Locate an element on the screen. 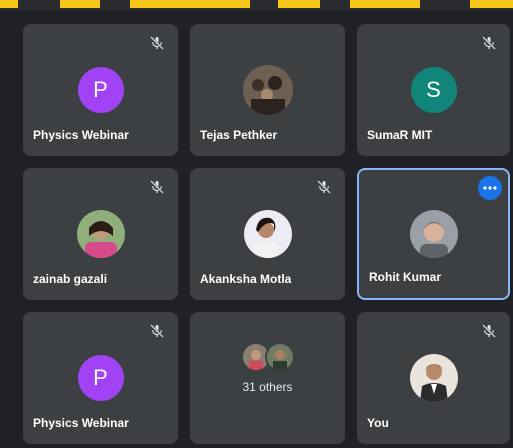  participant-tile: Akanksha Motla is located at coordinates (267, 234).